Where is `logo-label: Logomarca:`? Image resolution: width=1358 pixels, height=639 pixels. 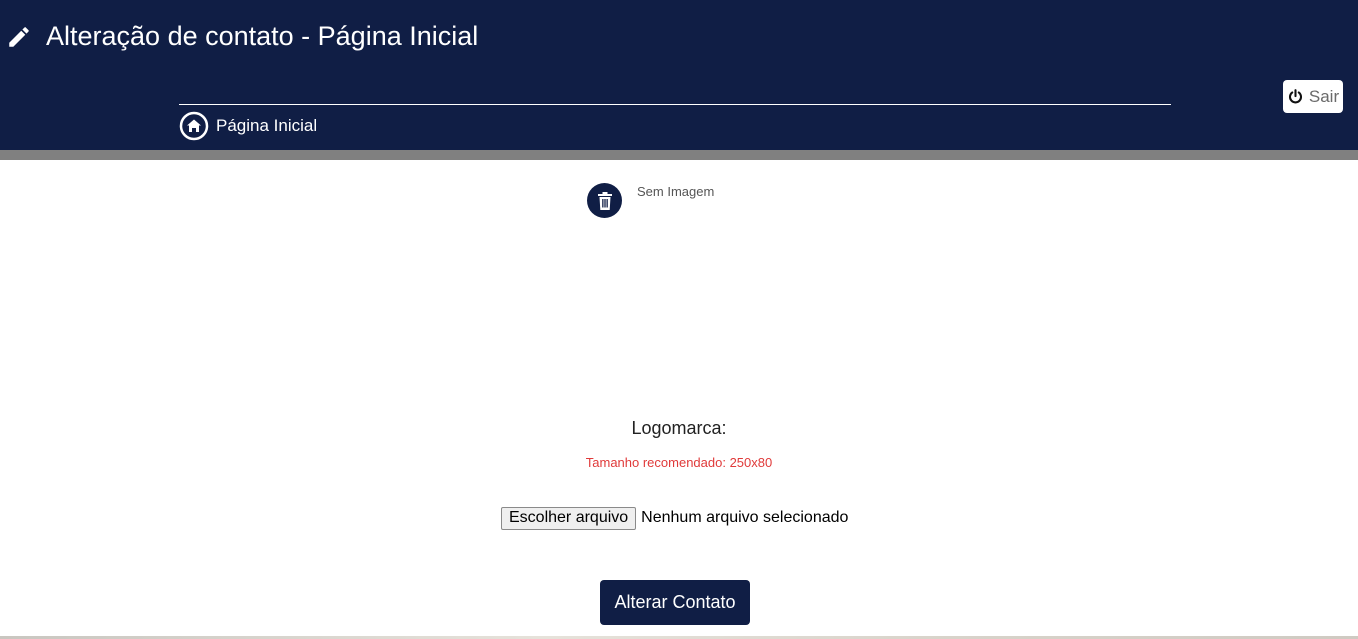
logo-label: Logomarca: is located at coordinates (679, 428).